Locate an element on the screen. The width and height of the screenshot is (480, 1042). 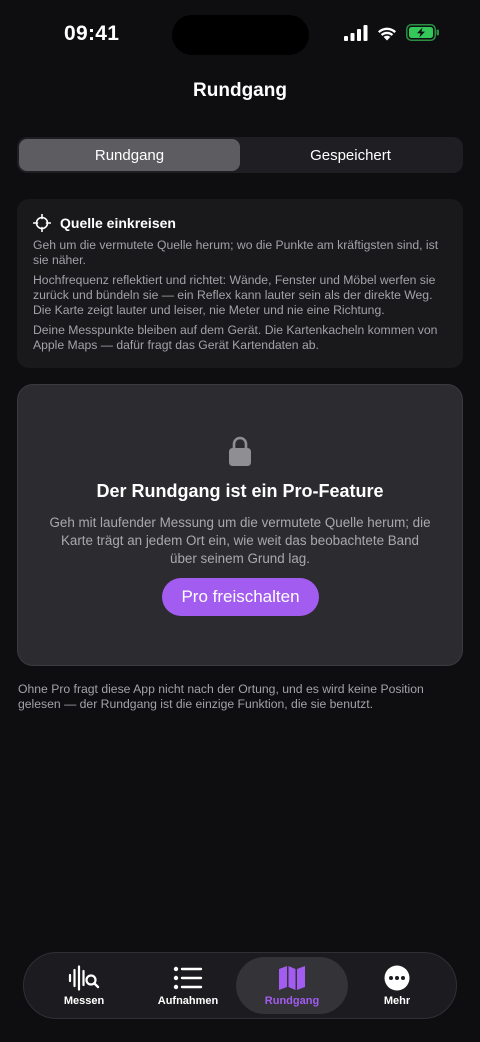
status-icons is located at coordinates (392, 32).